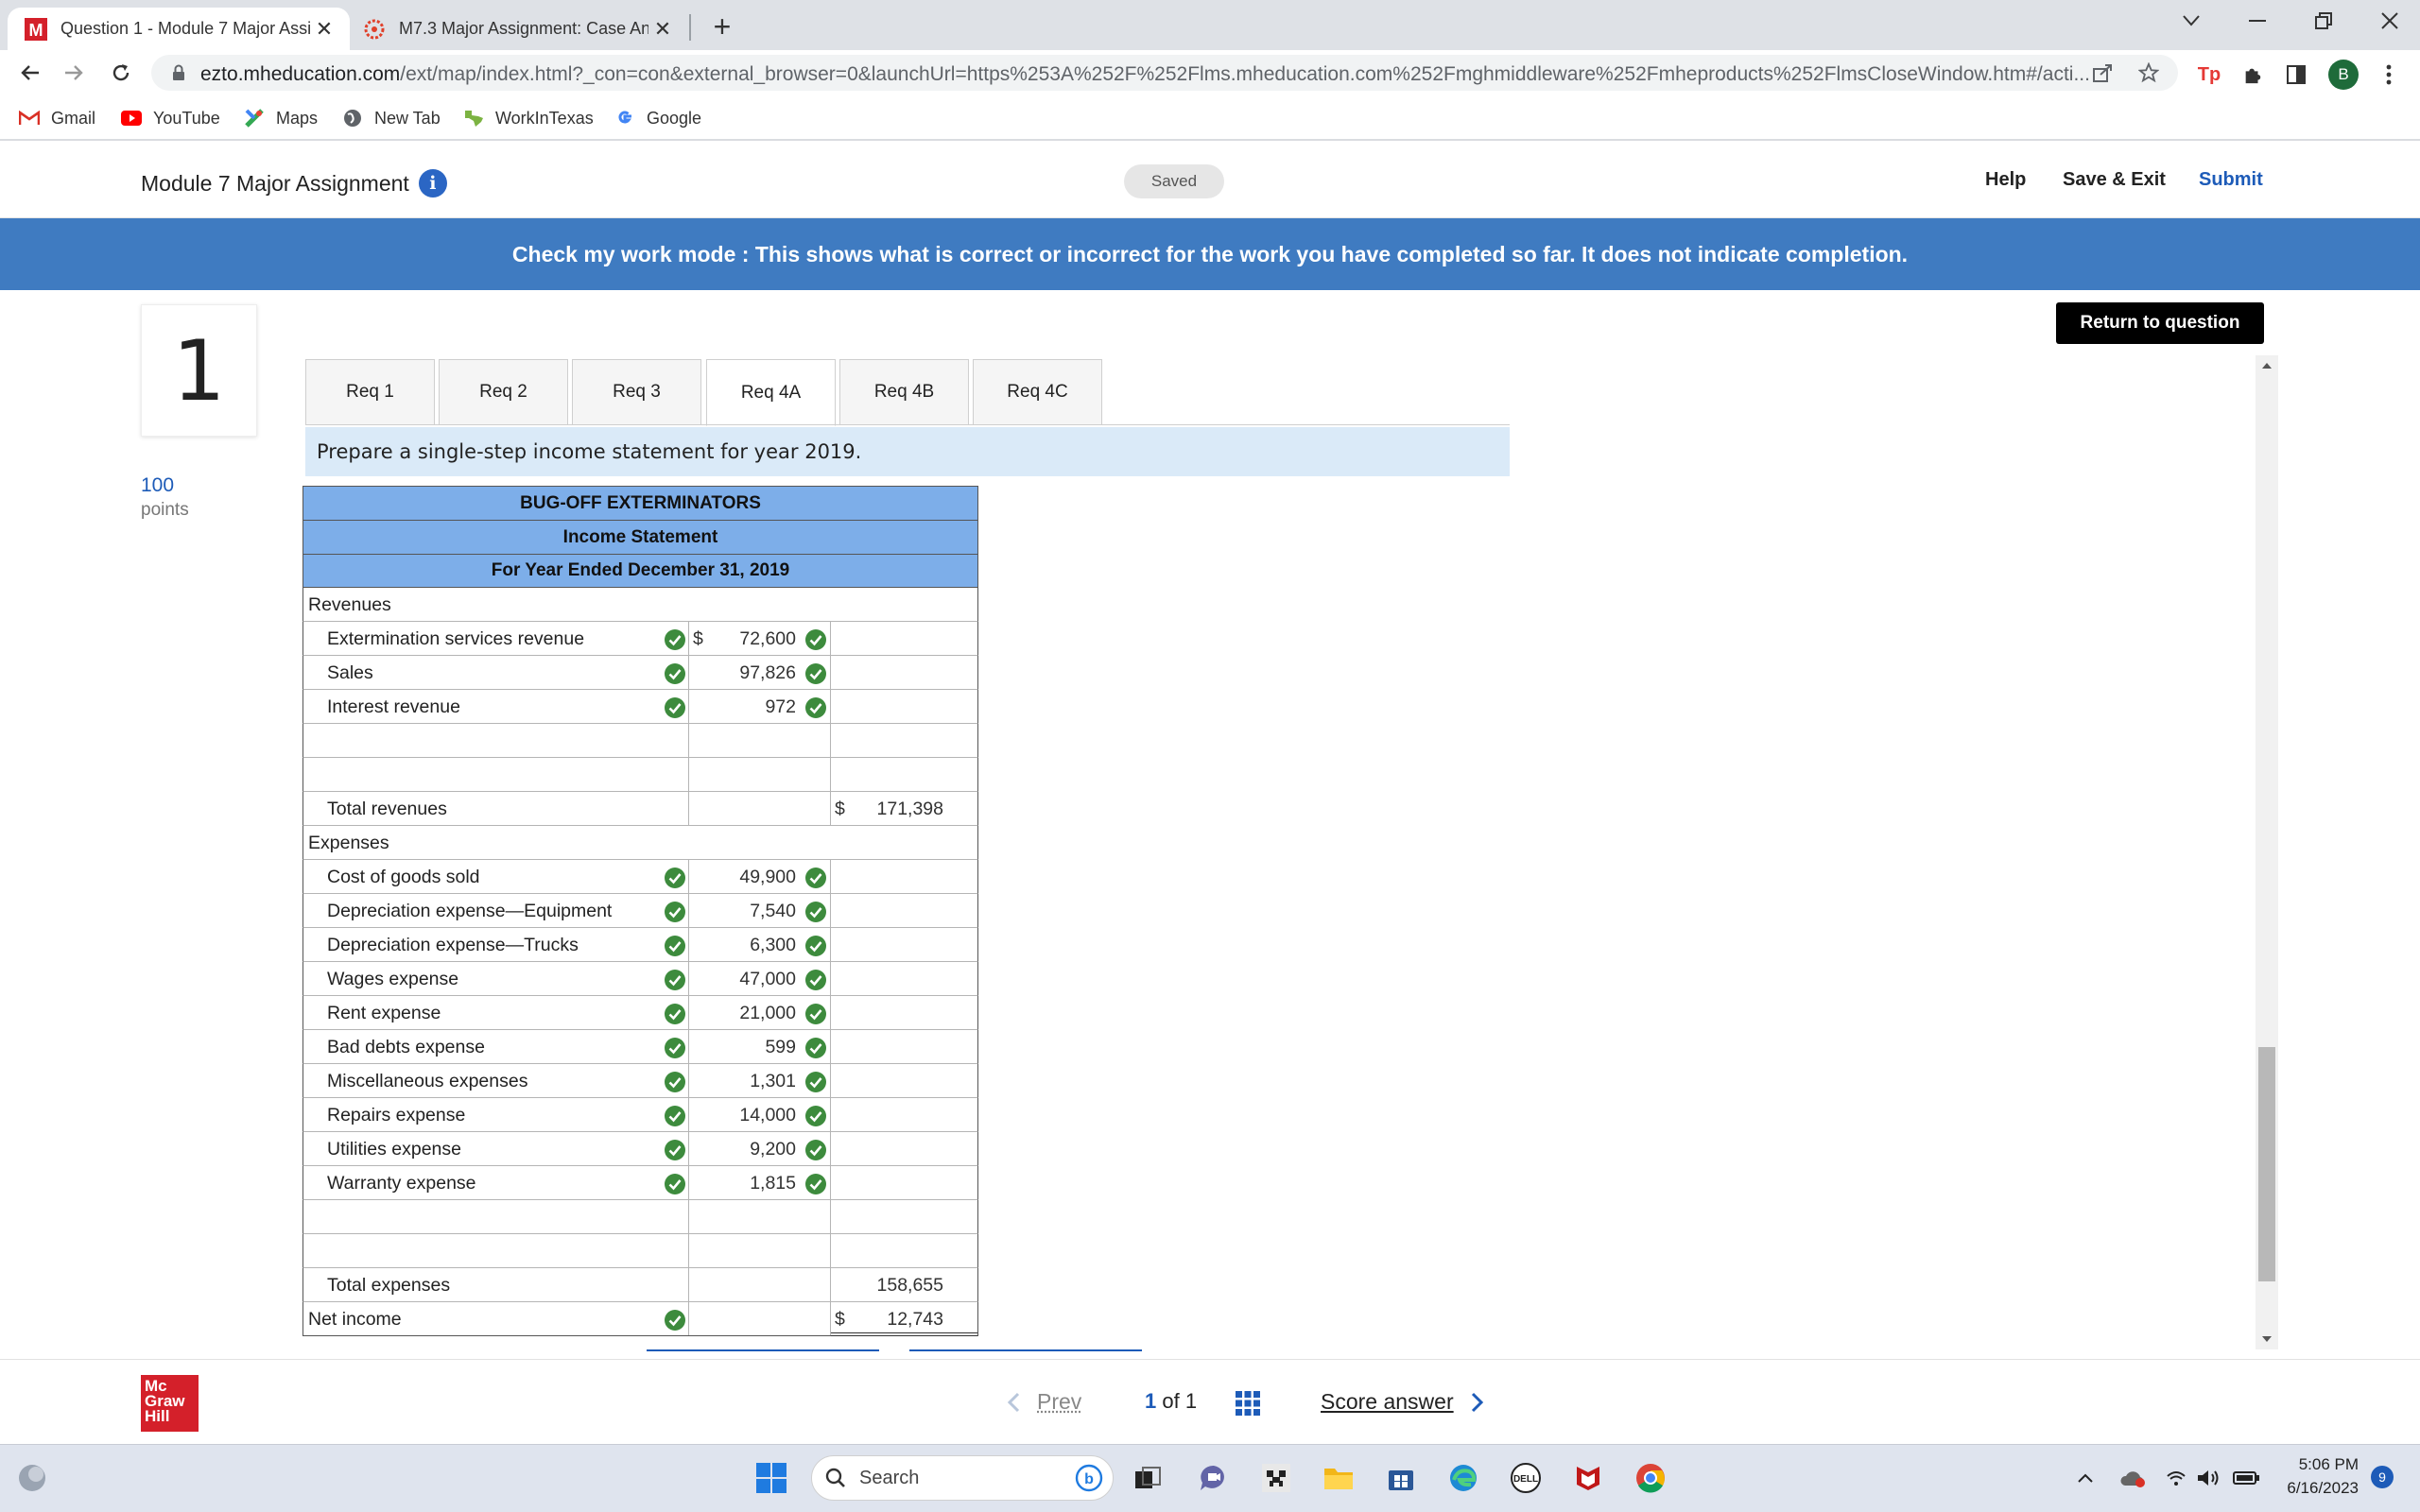 This screenshot has height=1512, width=2420. Describe the element at coordinates (2103, 72) in the screenshot. I see `share-icon` at that location.